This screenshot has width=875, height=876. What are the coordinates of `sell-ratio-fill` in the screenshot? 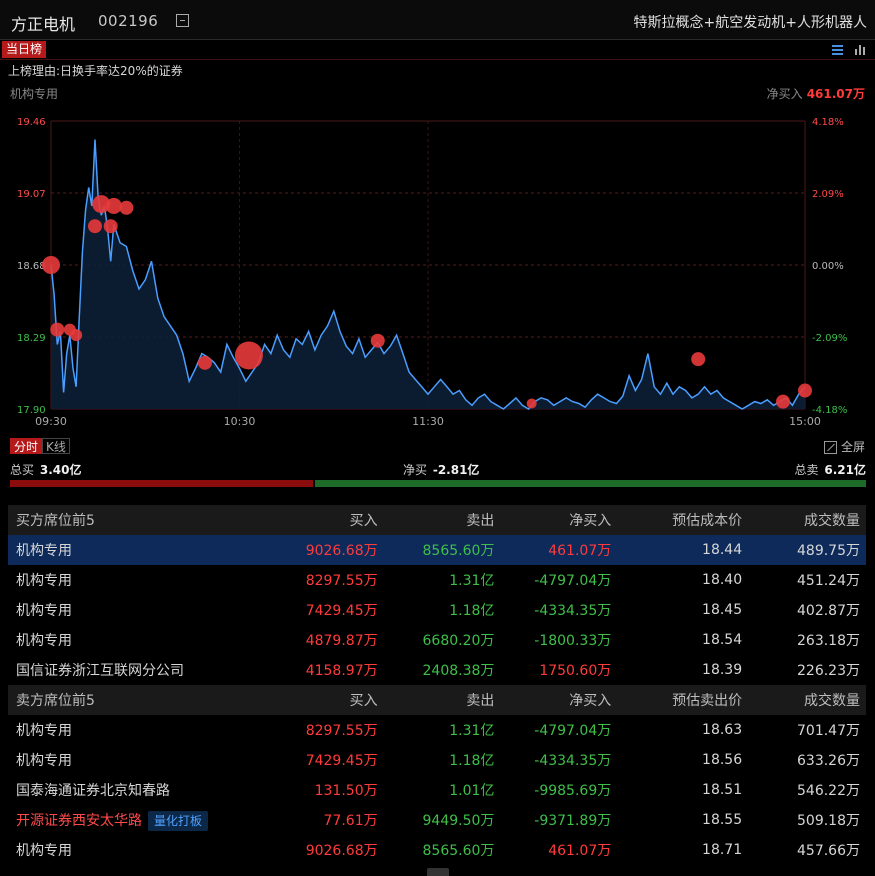 It's located at (590, 483).